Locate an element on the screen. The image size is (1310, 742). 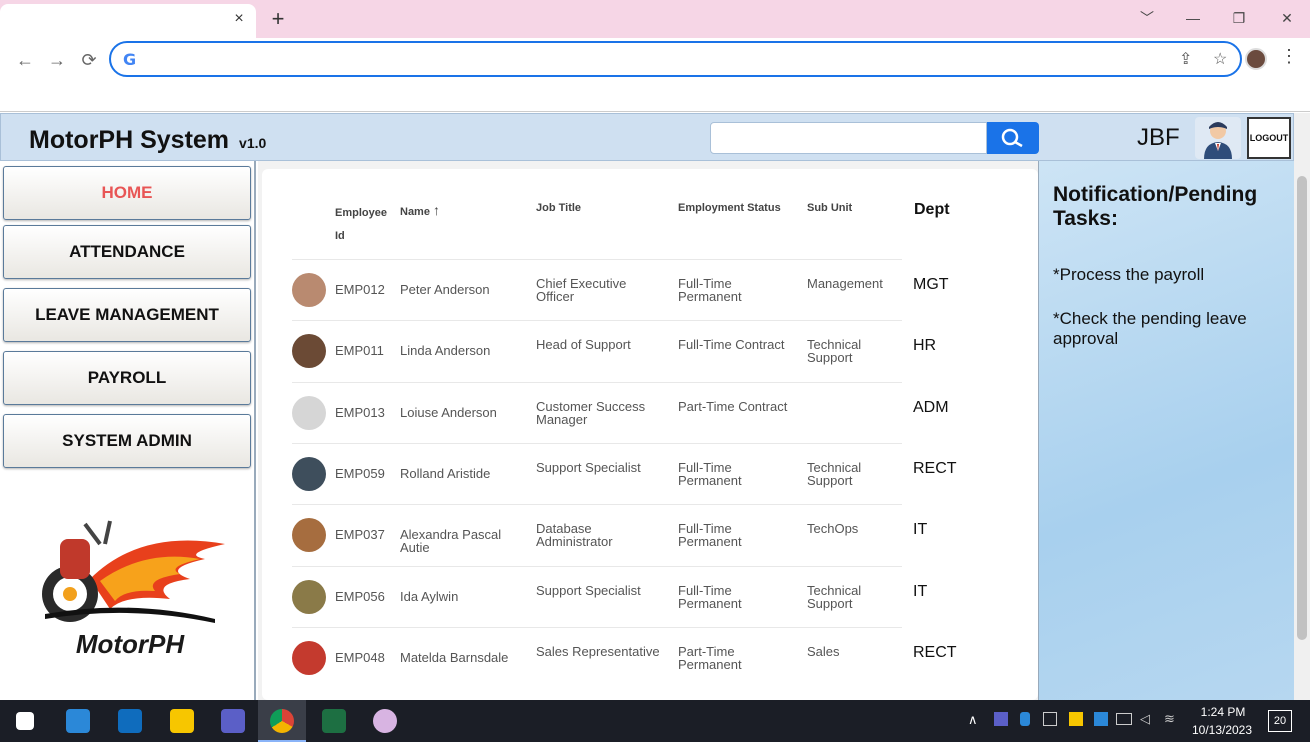
employee-id: EMP013 is located at coordinates (360, 412).